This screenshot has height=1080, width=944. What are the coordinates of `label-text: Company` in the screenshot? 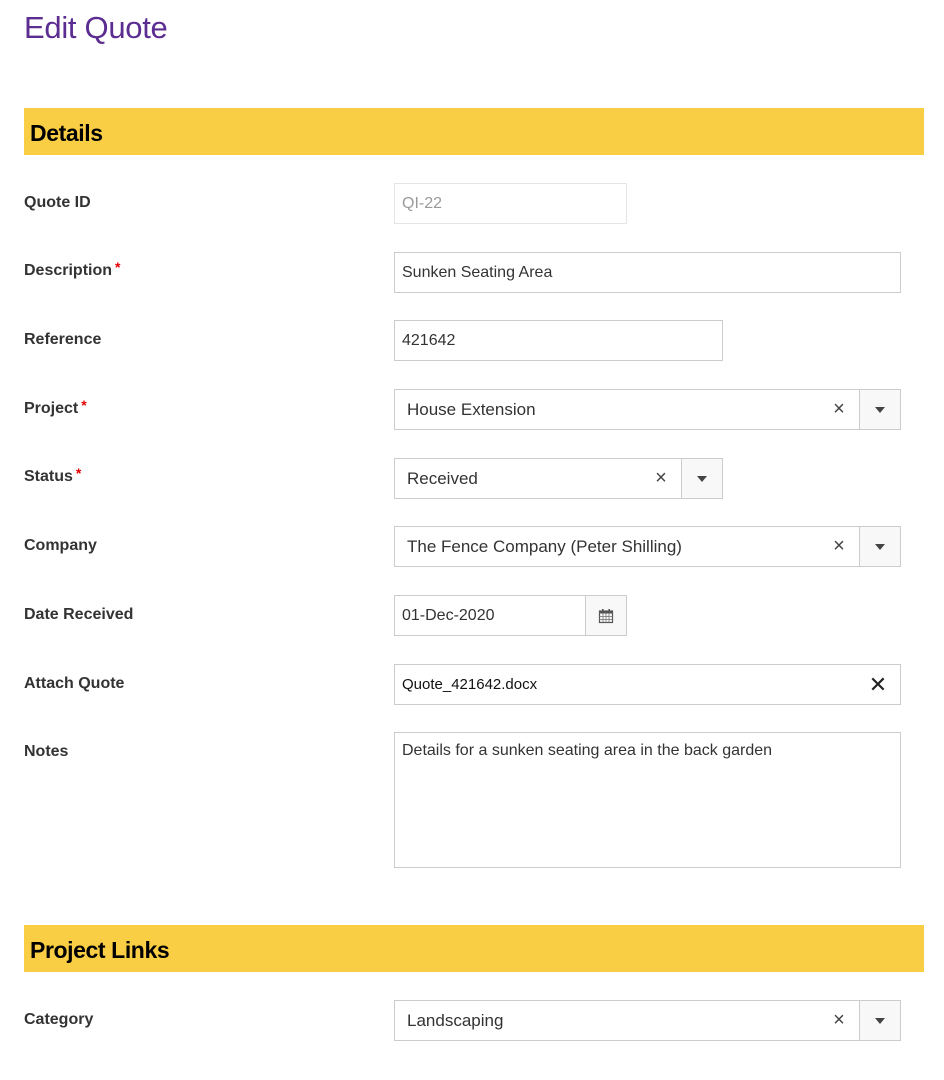 It's located at (60, 545).